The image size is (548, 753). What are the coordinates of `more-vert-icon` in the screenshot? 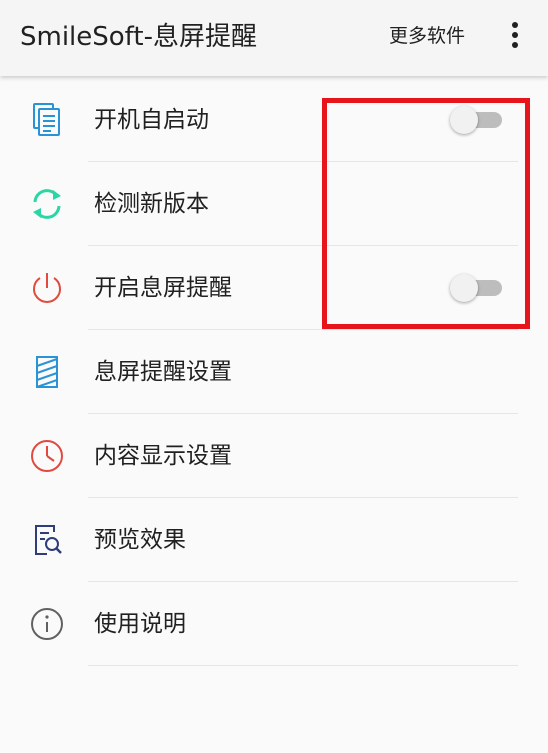 It's located at (515, 35).